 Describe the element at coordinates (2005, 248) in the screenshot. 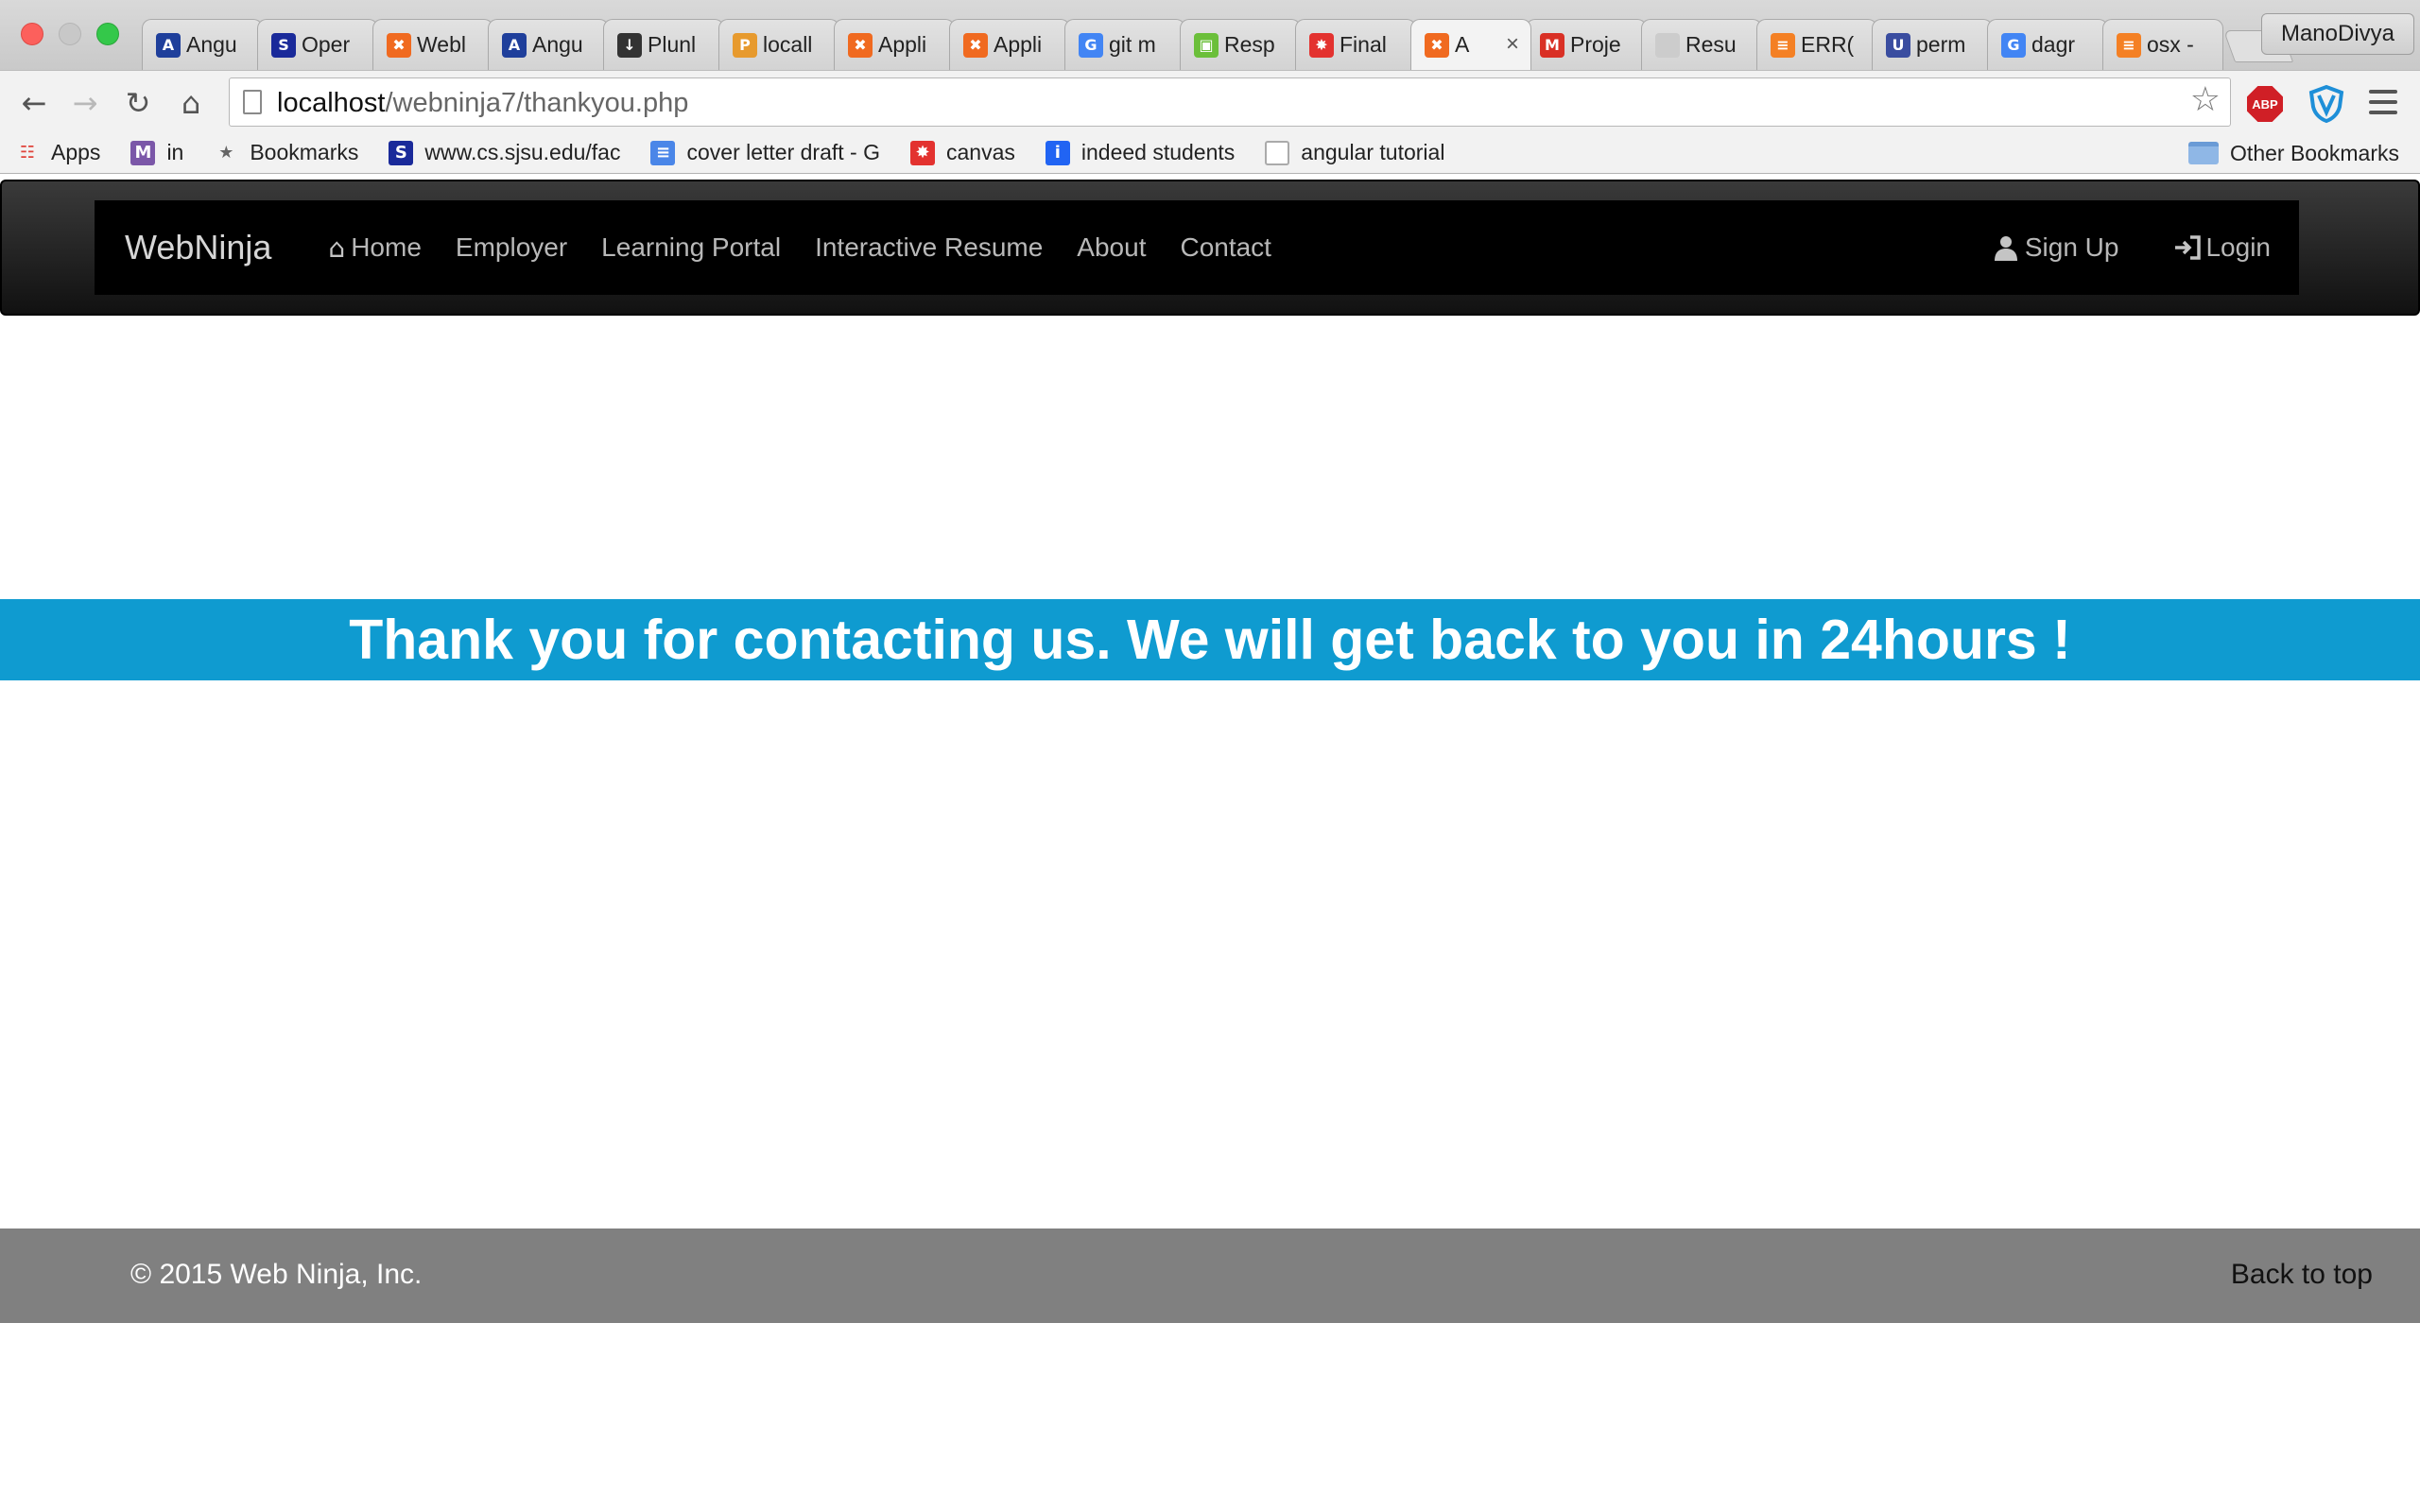

I see `user-icon` at that location.